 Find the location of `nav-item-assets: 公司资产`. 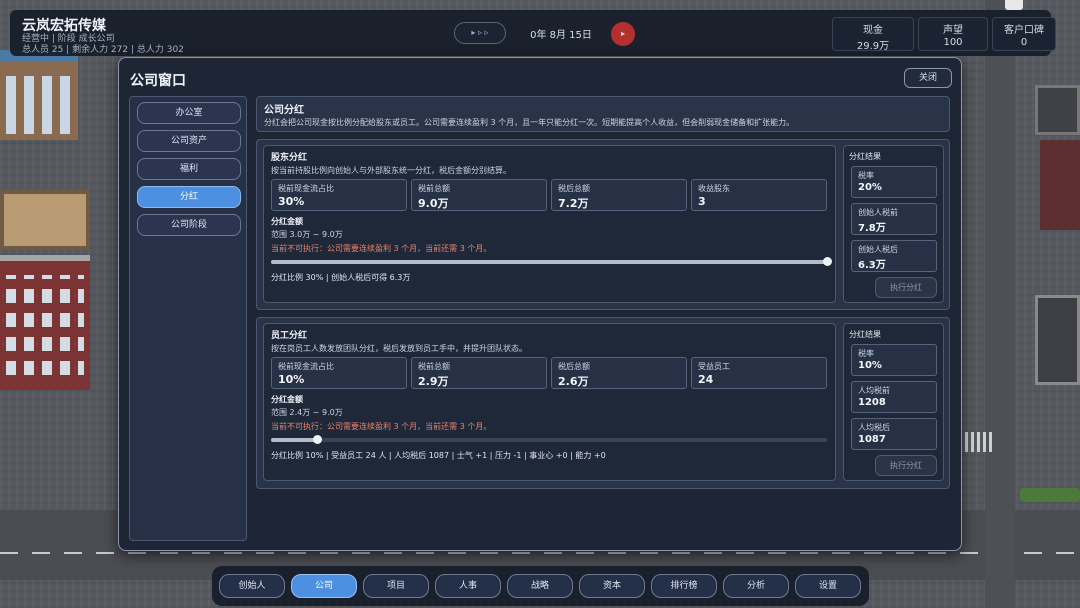

nav-item-assets: 公司资产 is located at coordinates (189, 141).